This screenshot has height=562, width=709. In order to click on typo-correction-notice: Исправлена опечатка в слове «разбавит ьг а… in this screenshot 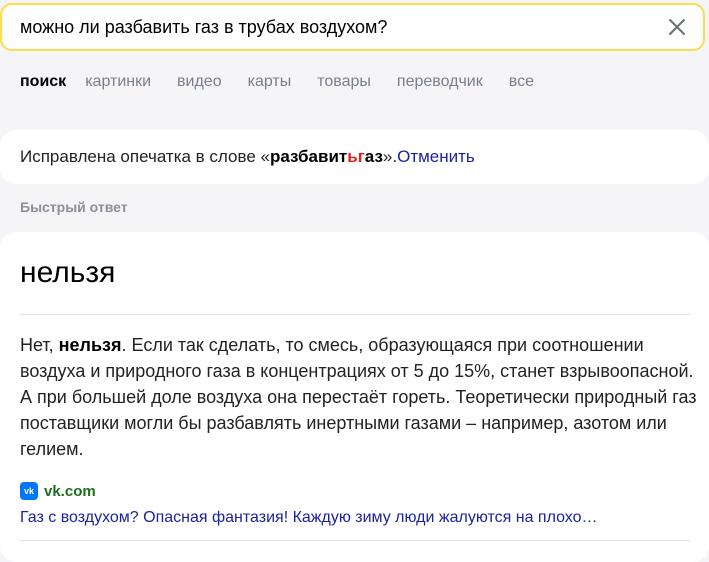, I will do `click(354, 157)`.